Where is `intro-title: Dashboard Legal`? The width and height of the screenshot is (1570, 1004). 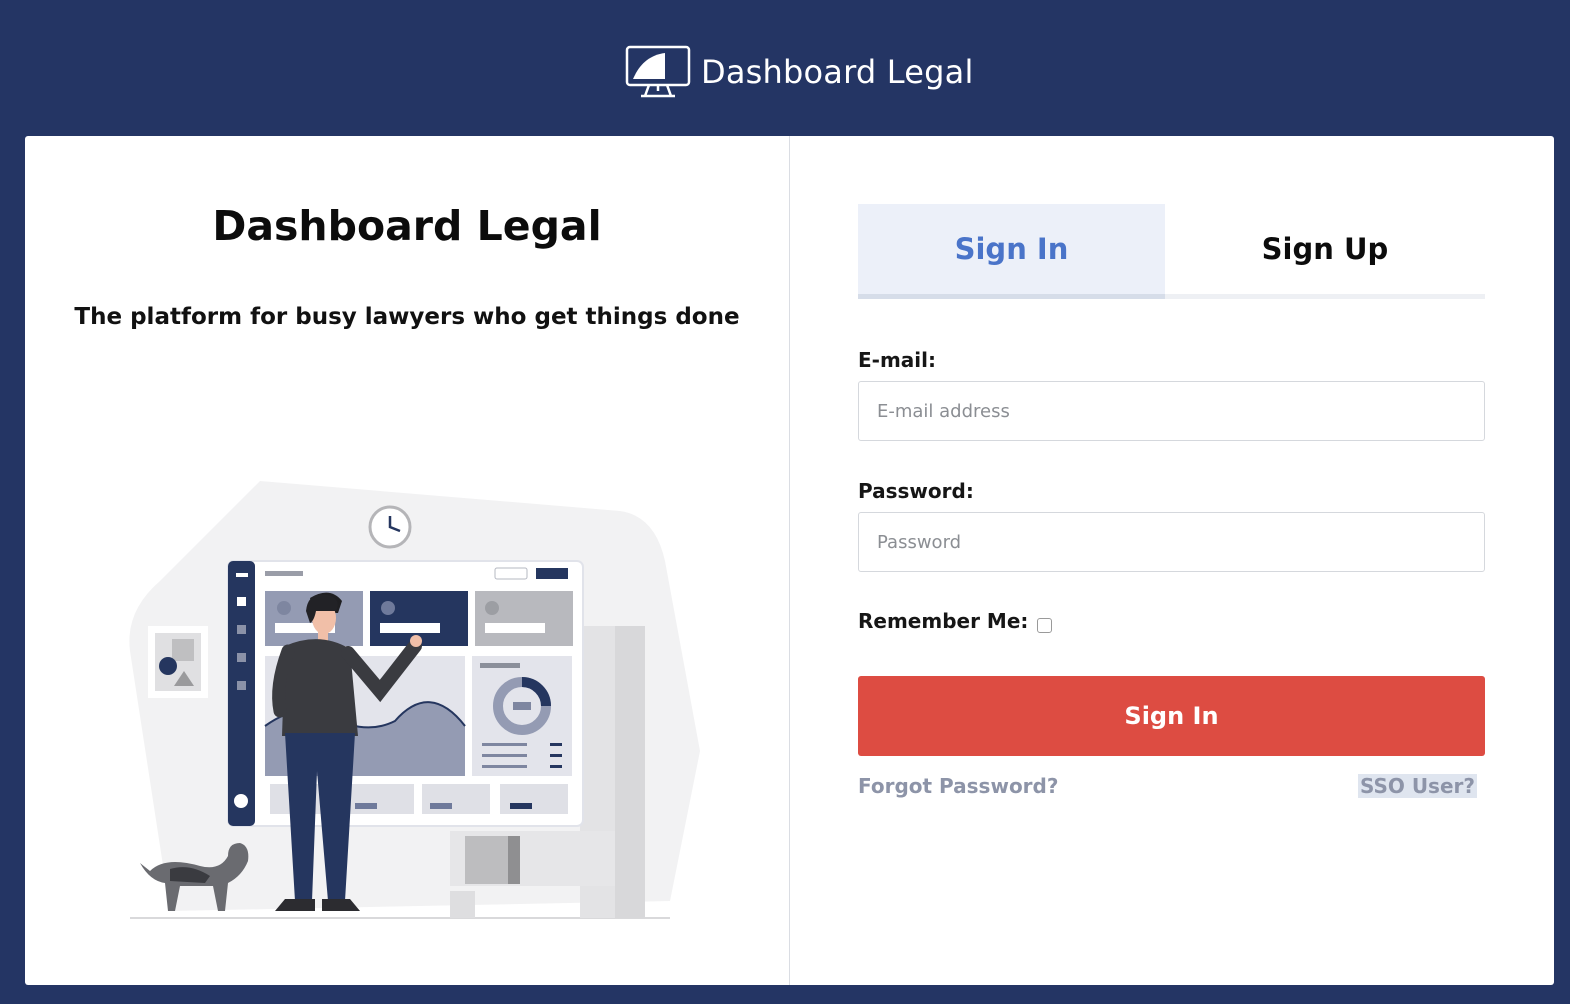
intro-title: Dashboard Legal is located at coordinates (407, 226).